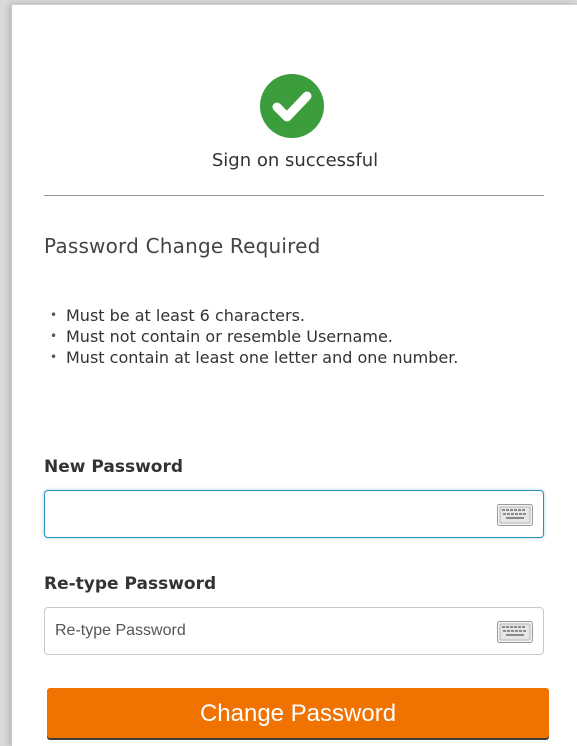  What do you see at coordinates (182, 246) in the screenshot?
I see `page-heading: Password Change Required` at bounding box center [182, 246].